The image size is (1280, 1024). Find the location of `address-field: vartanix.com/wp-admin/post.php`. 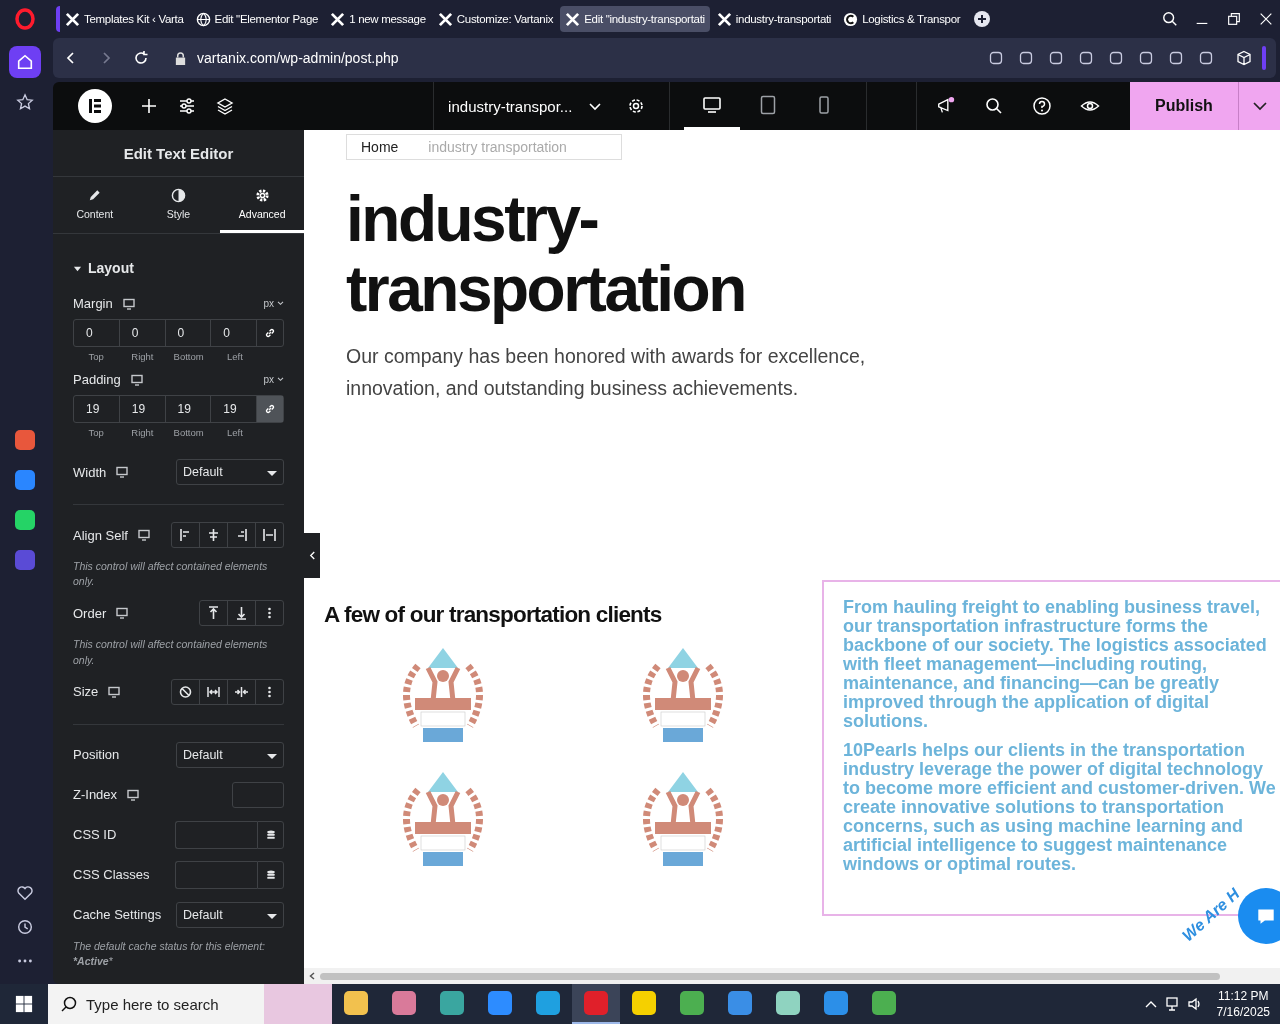

address-field: vartanix.com/wp-admin/post.php is located at coordinates (298, 58).